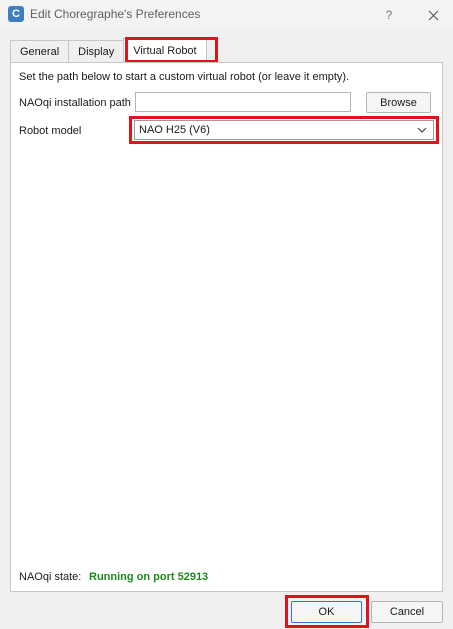  What do you see at coordinates (50, 577) in the screenshot?
I see `naoqi-state-label: NAOqi state:` at bounding box center [50, 577].